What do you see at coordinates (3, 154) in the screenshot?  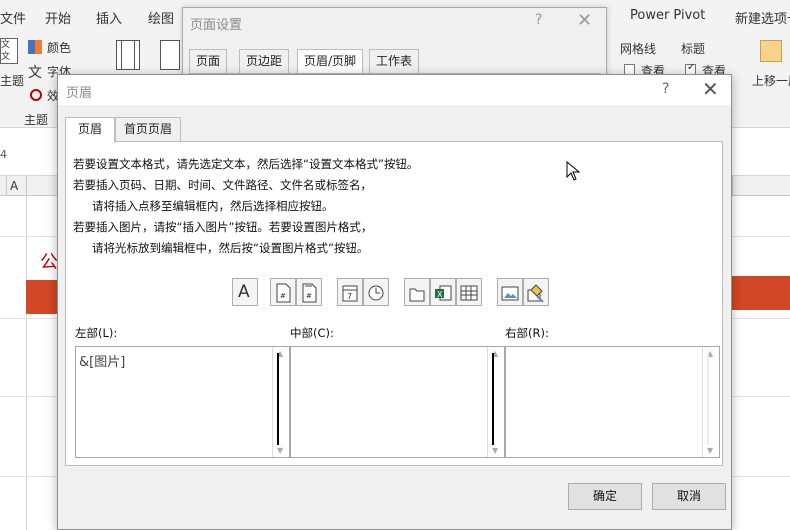 I see `name-box-fragment: 4` at bounding box center [3, 154].